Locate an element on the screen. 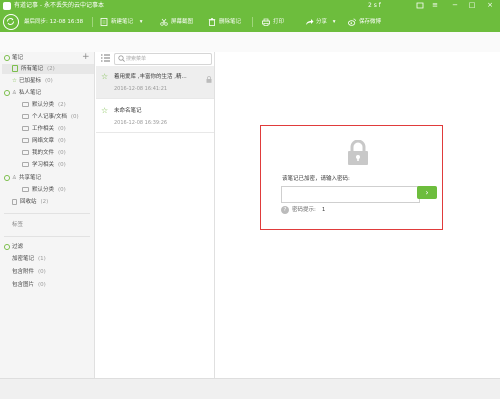  sidebar-section-filters: 过滤 is located at coordinates (13, 247).